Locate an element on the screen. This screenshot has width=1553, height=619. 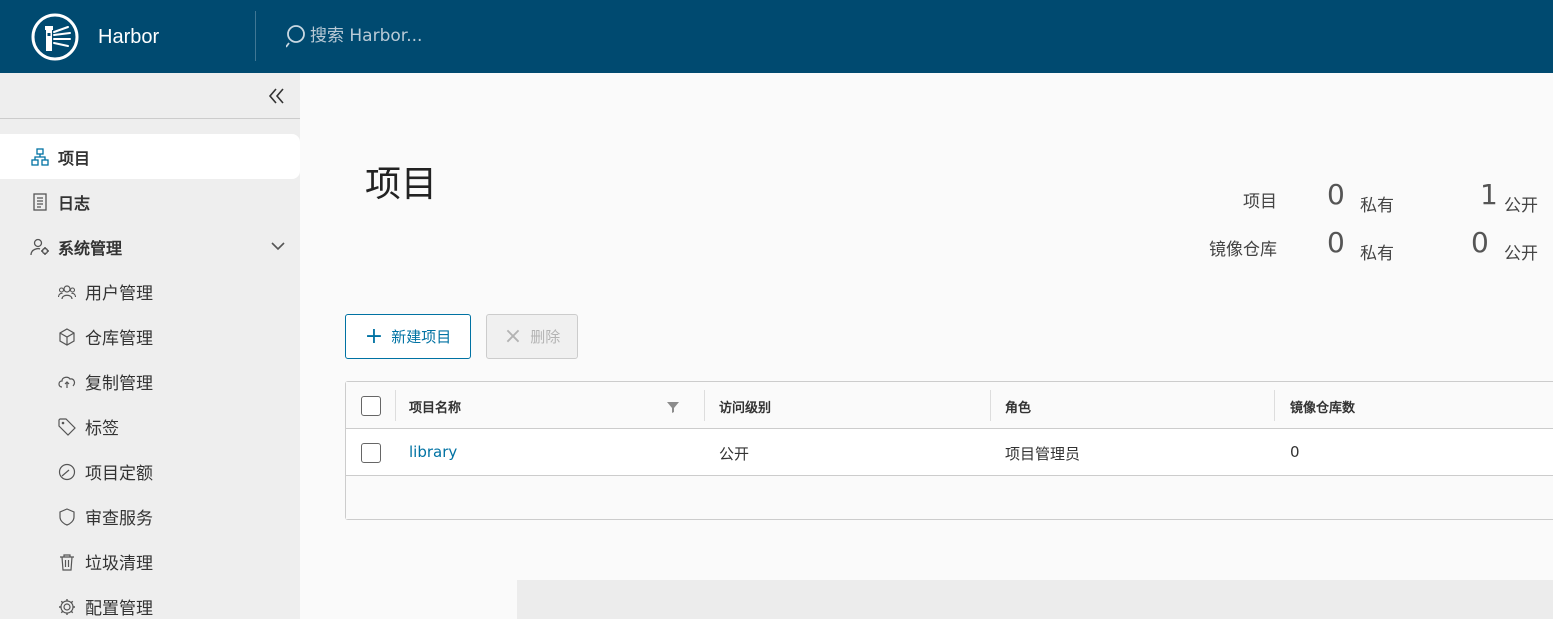
header-divider is located at coordinates (255, 36).